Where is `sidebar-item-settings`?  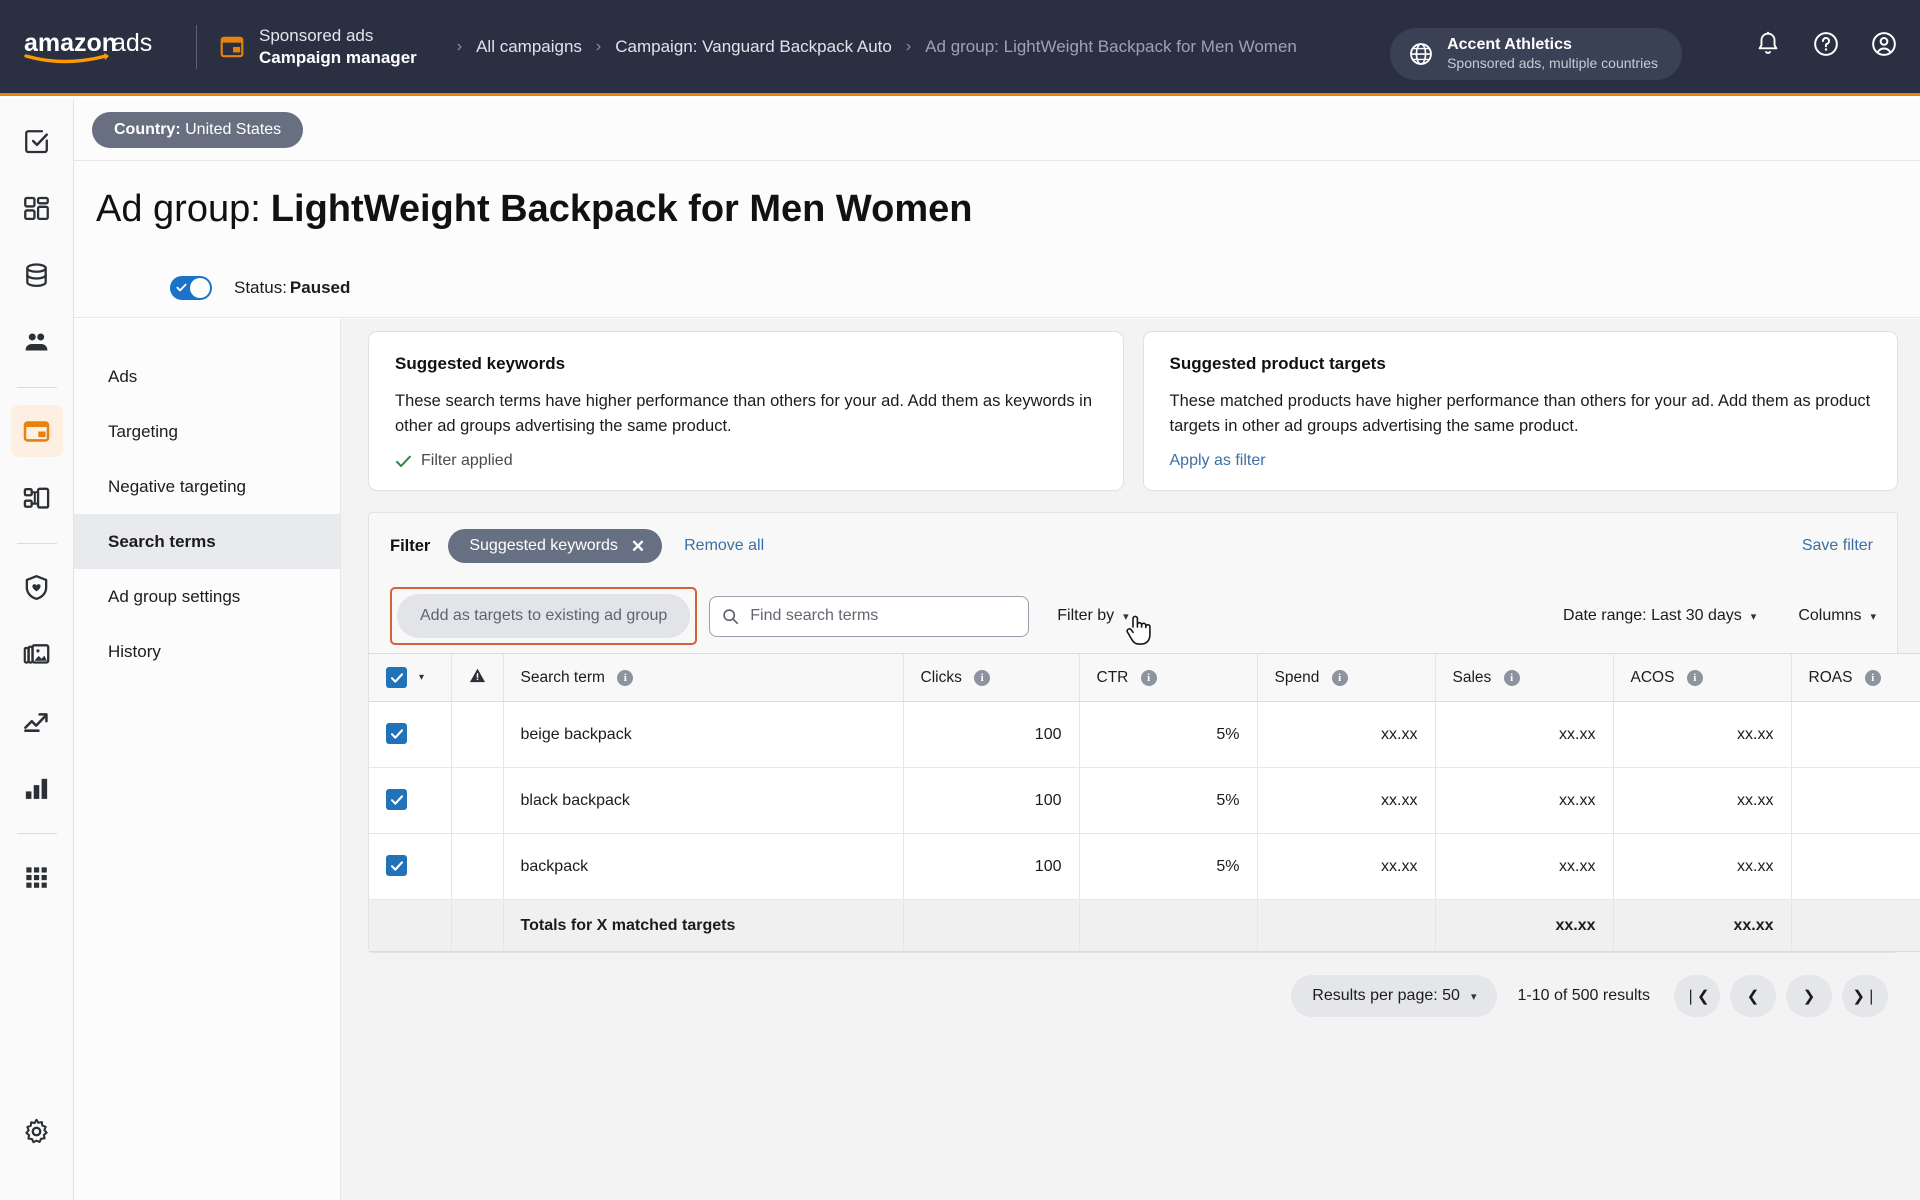 sidebar-item-settings is located at coordinates (37, 1131).